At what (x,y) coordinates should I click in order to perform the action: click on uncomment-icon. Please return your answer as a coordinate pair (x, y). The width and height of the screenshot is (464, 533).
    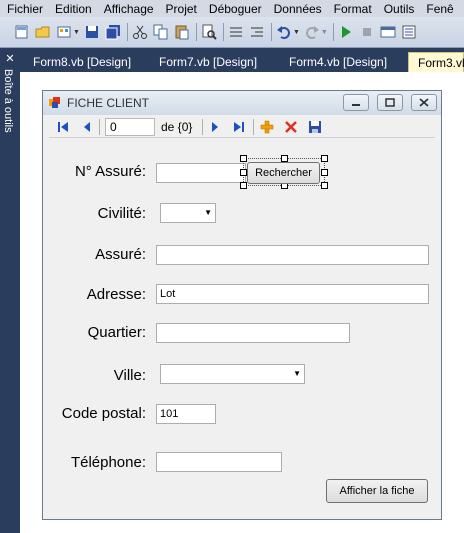
    Looking at the image, I should click on (257, 32).